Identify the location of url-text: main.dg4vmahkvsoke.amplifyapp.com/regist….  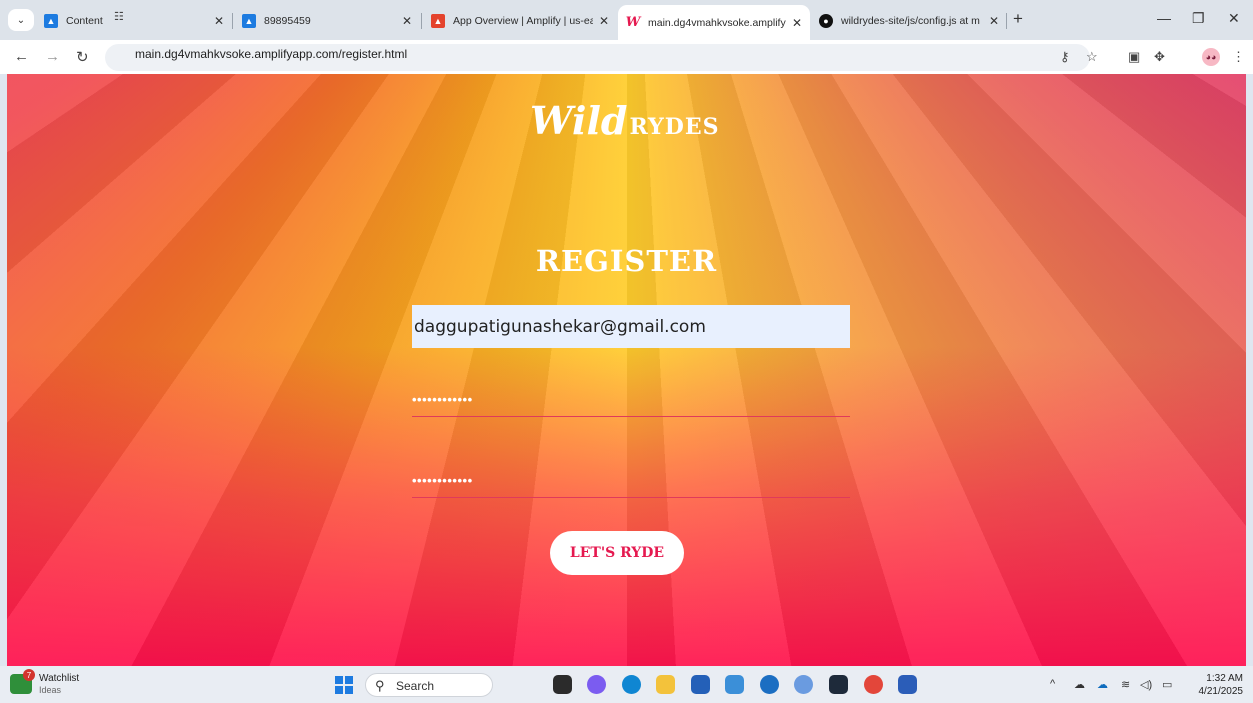
(271, 54).